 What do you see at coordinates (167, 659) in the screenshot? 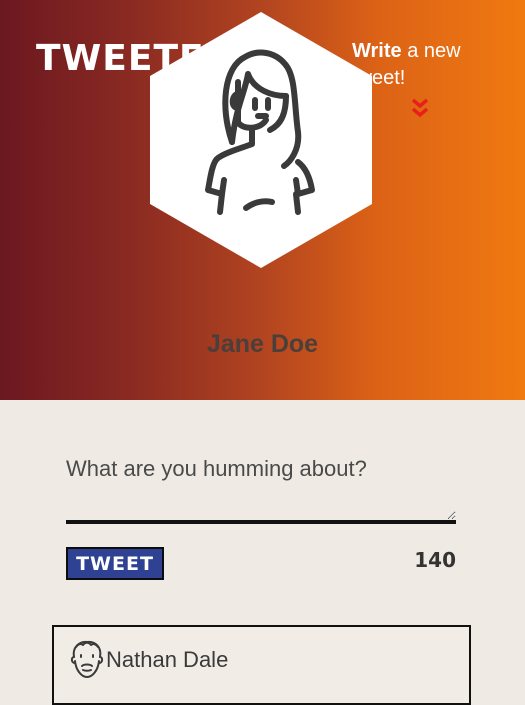
I see `feed-item-name: Nathan Dale` at bounding box center [167, 659].